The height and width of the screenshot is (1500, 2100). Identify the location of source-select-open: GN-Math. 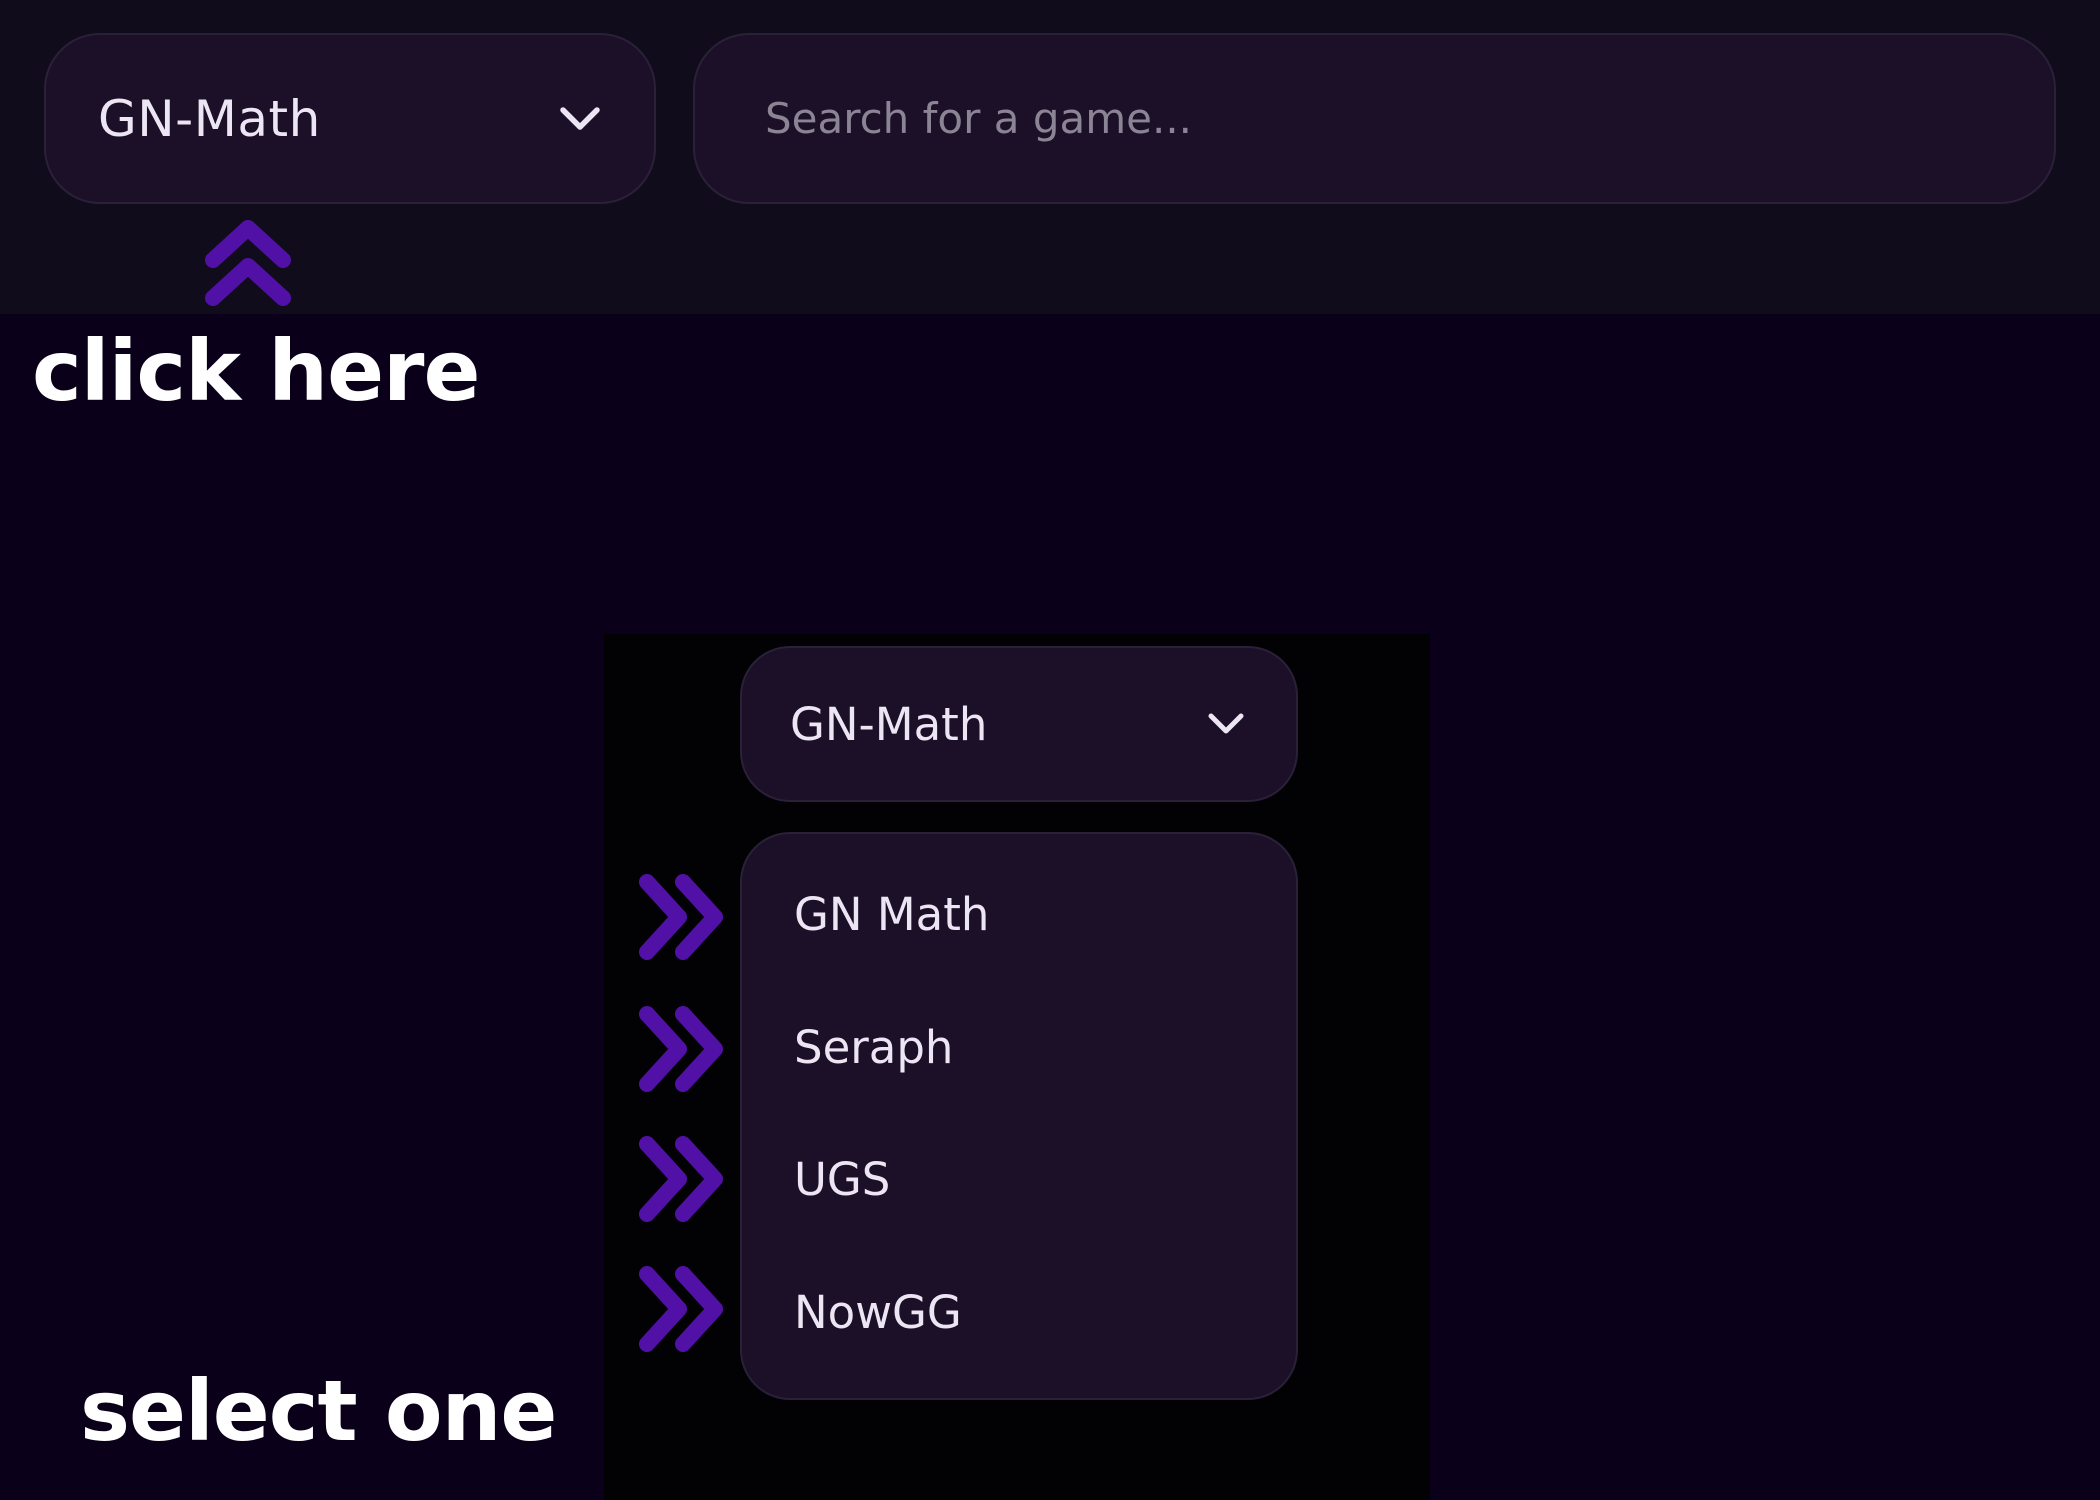
(1019, 724).